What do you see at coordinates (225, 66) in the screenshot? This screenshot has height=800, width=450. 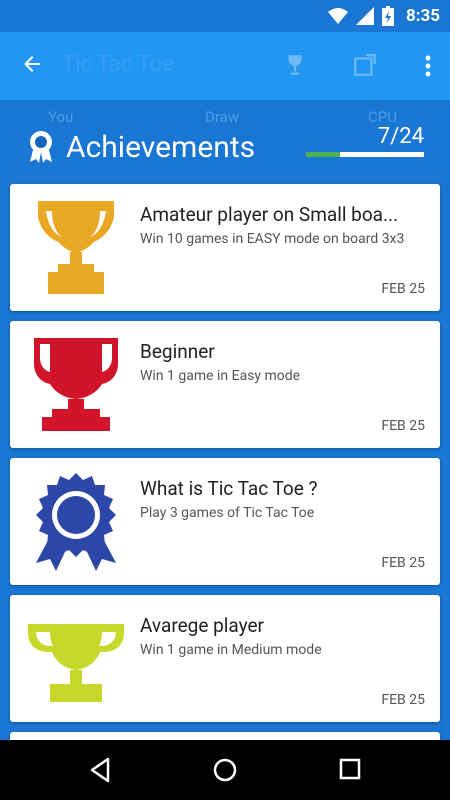 I see `app-toolbar: Tic Tac Toe` at bounding box center [225, 66].